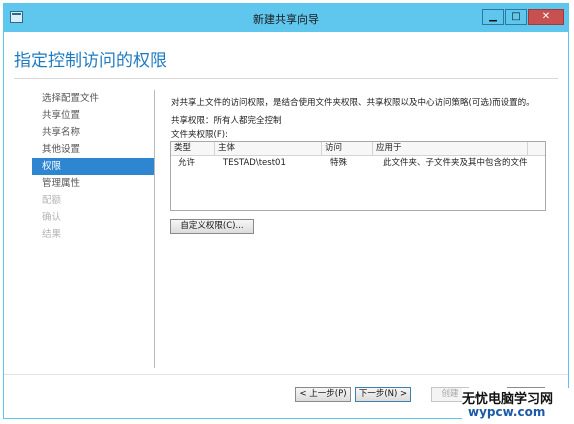  Describe the element at coordinates (93, 98) in the screenshot. I see `nav-item-select-profile: 选择配置文件` at that location.